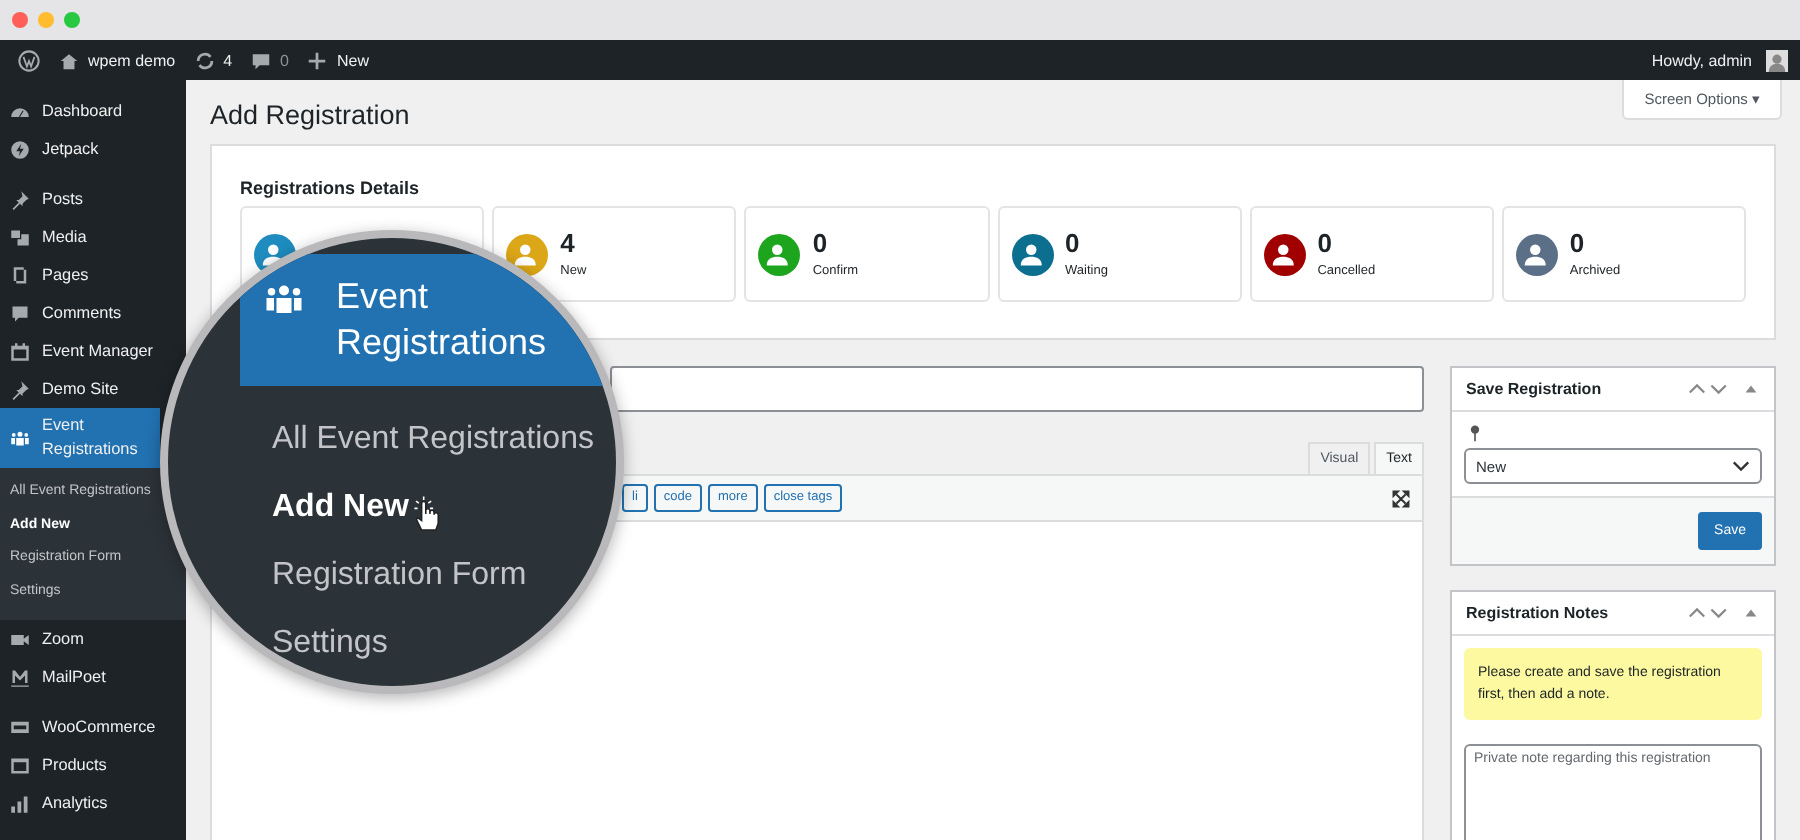 The height and width of the screenshot is (840, 1800). What do you see at coordinates (20, 803) in the screenshot?
I see `chart-icon` at bounding box center [20, 803].